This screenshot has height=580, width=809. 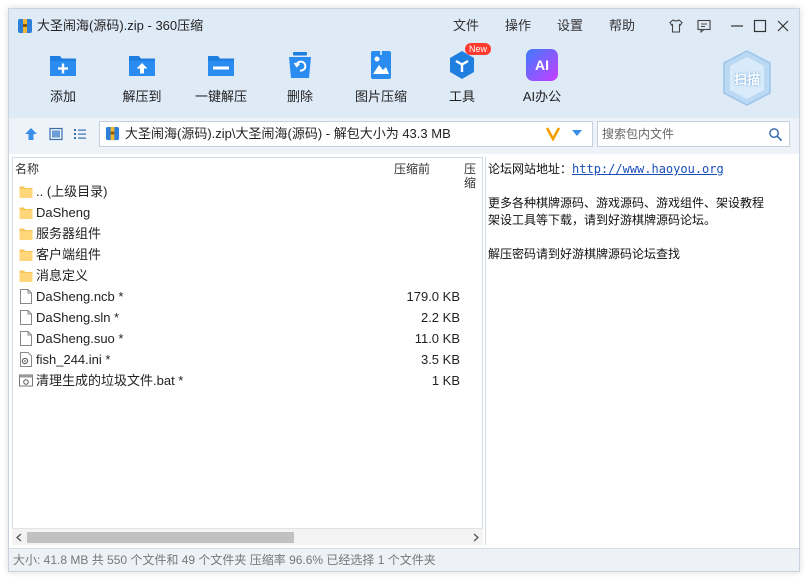 What do you see at coordinates (160, 537) in the screenshot?
I see `scrollbar-thumb` at bounding box center [160, 537].